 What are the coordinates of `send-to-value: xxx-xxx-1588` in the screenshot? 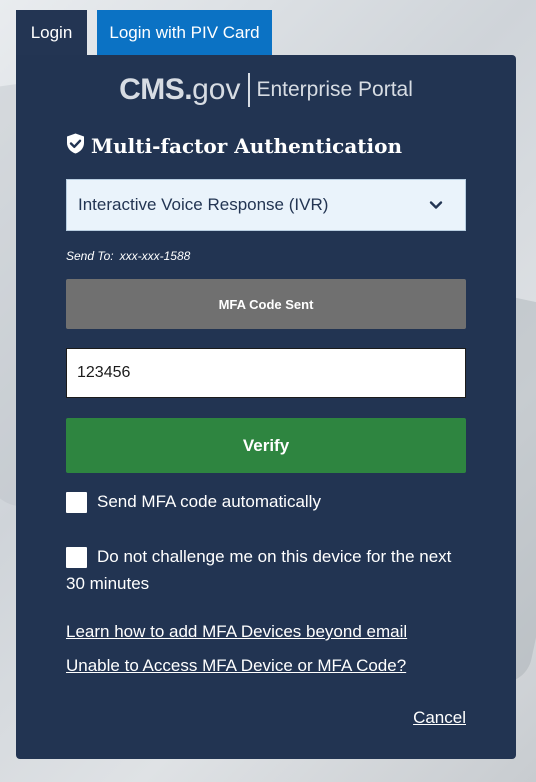 It's located at (155, 256).